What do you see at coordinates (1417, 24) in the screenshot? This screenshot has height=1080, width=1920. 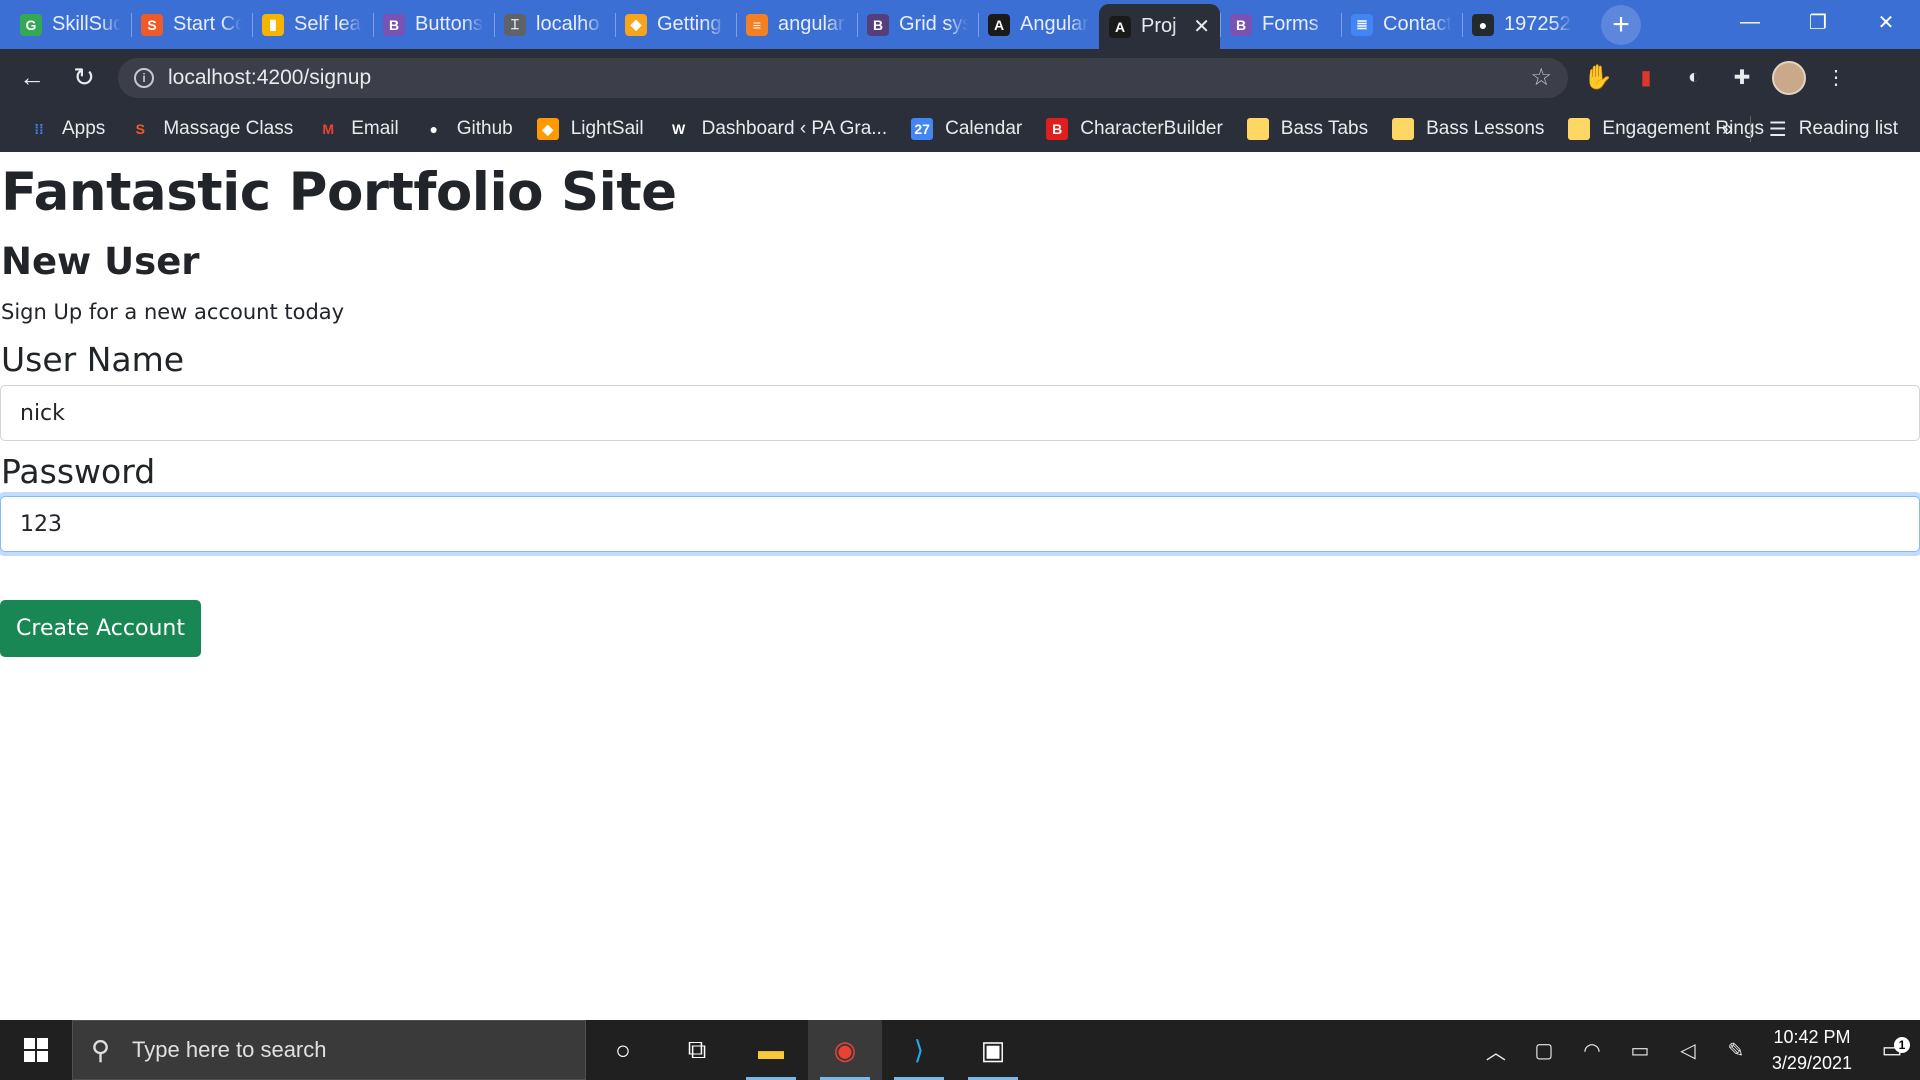 I see `tab-title: Contact` at bounding box center [1417, 24].